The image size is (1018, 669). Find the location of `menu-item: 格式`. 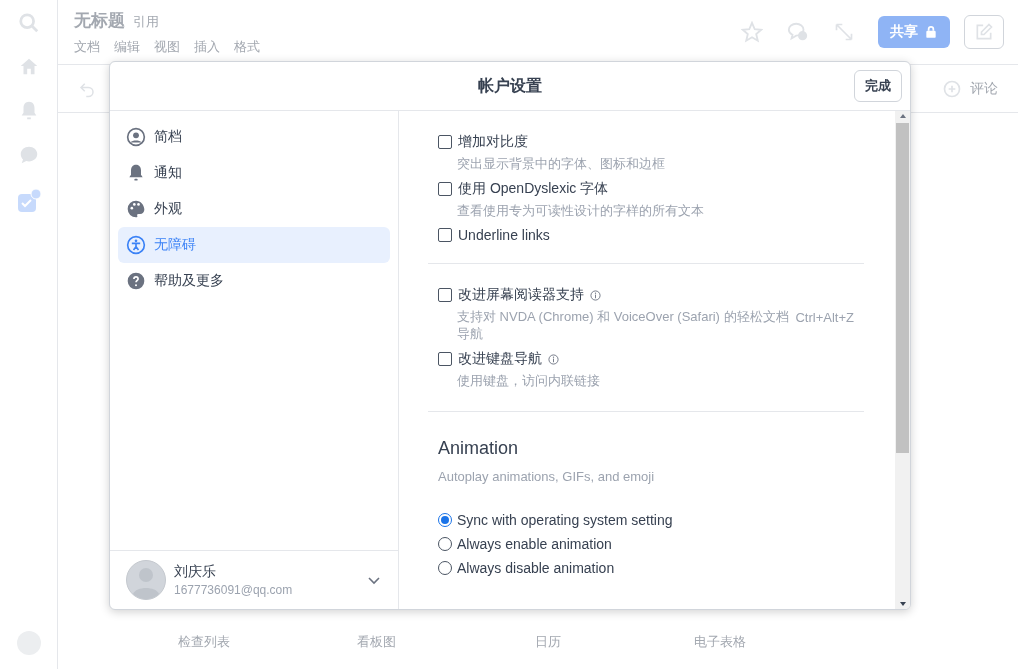

menu-item: 格式 is located at coordinates (247, 46).